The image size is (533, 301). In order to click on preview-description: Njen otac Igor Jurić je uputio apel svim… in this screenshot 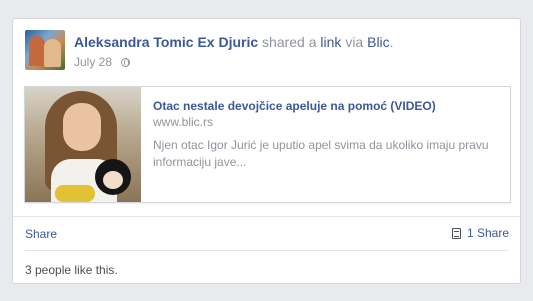, I will do `click(321, 153)`.